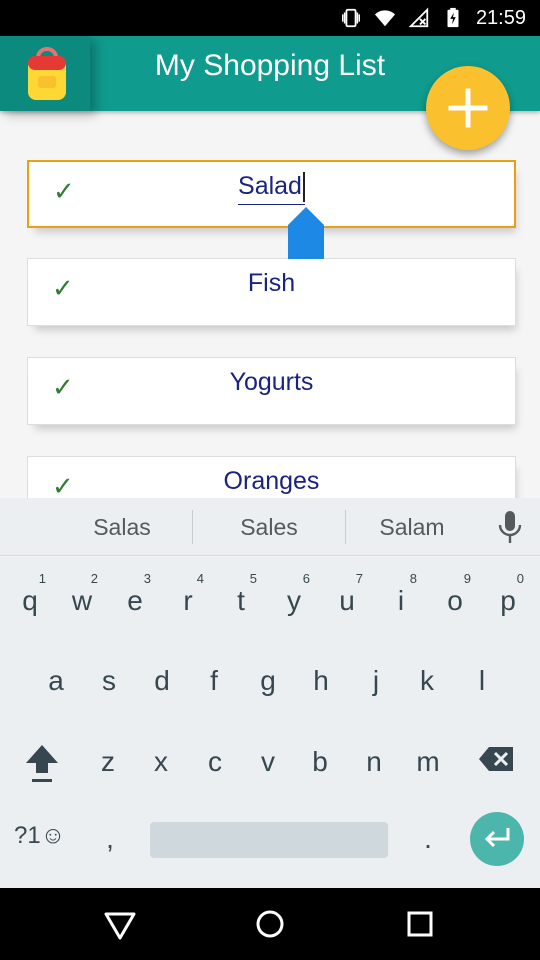  What do you see at coordinates (39, 836) in the screenshot?
I see `symbols-key: ?1☺` at bounding box center [39, 836].